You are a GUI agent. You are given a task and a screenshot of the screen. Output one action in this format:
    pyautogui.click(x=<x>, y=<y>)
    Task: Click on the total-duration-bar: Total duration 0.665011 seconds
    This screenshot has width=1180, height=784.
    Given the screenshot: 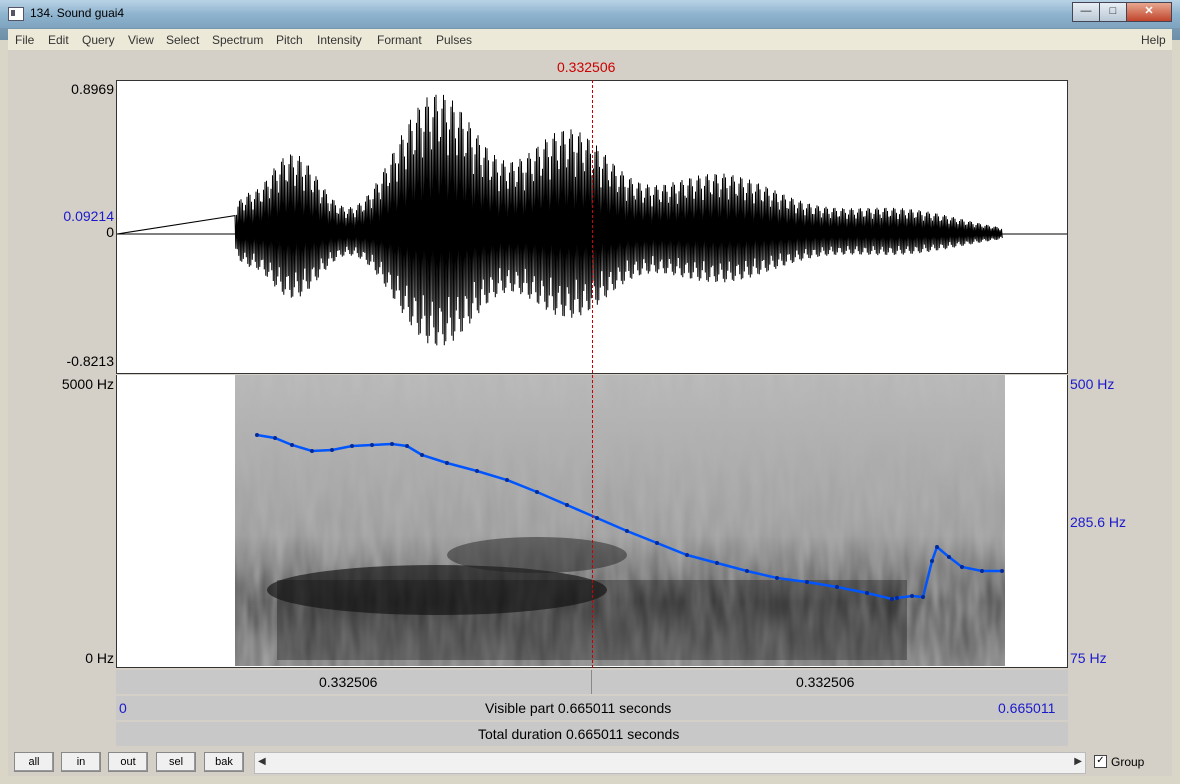 What is the action you would take?
    pyautogui.click(x=592, y=734)
    